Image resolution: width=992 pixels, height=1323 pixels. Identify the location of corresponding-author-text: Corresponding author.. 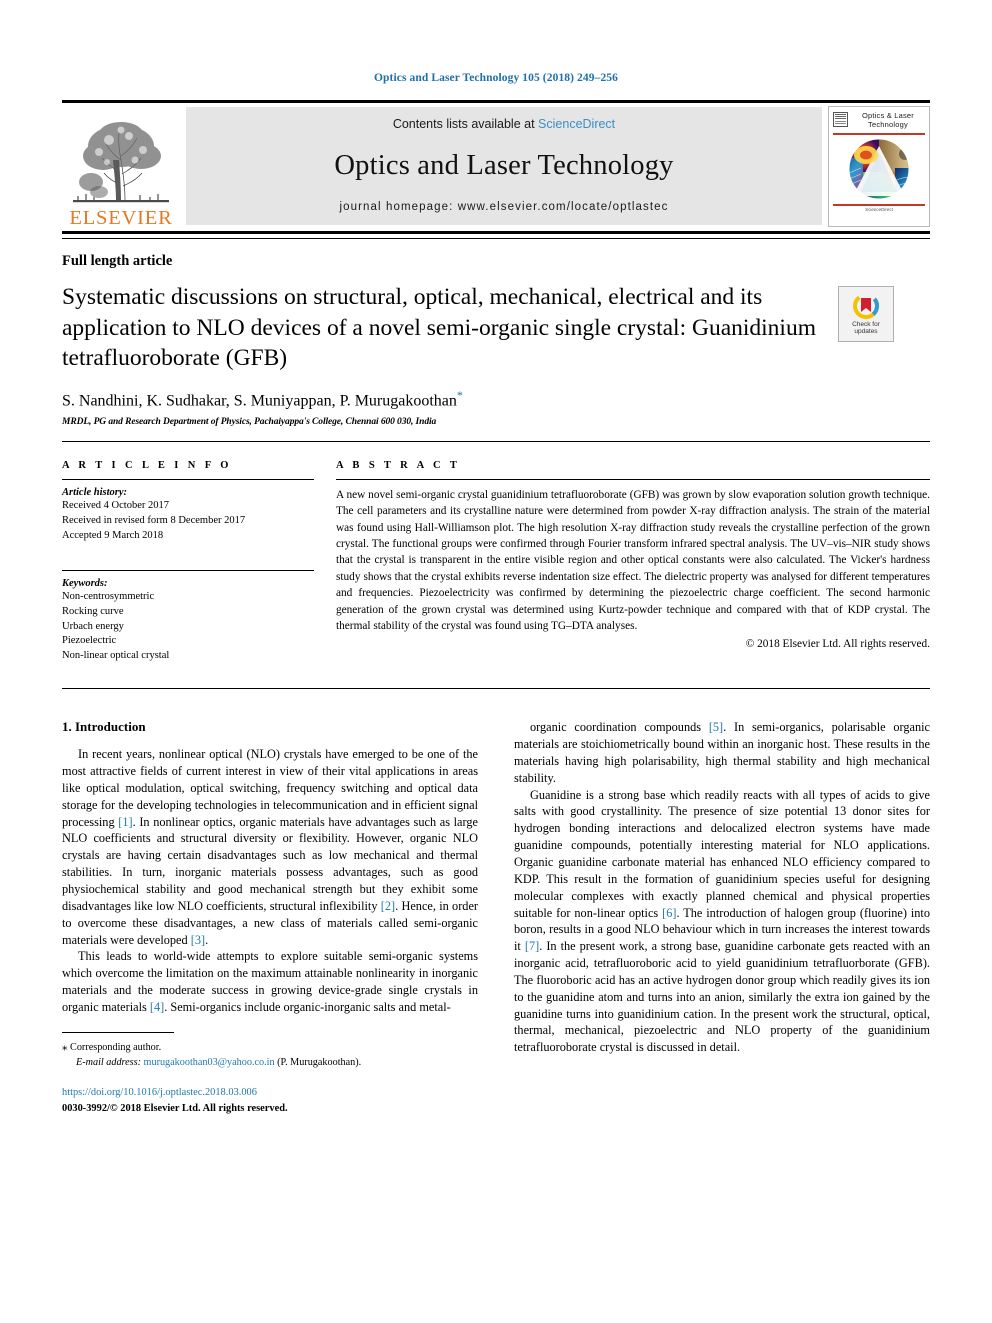
(116, 1047).